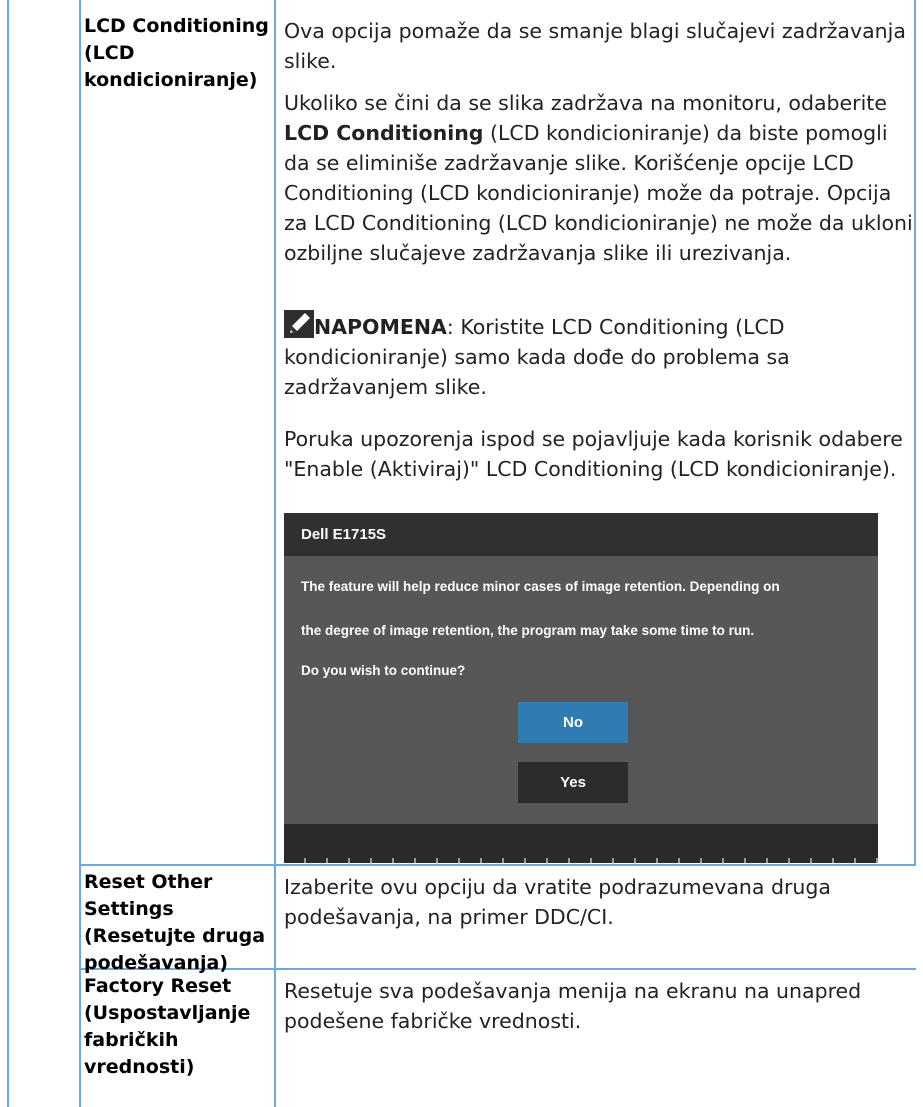 The image size is (923, 1107). I want to click on table-border-col1, so click(80, 553).